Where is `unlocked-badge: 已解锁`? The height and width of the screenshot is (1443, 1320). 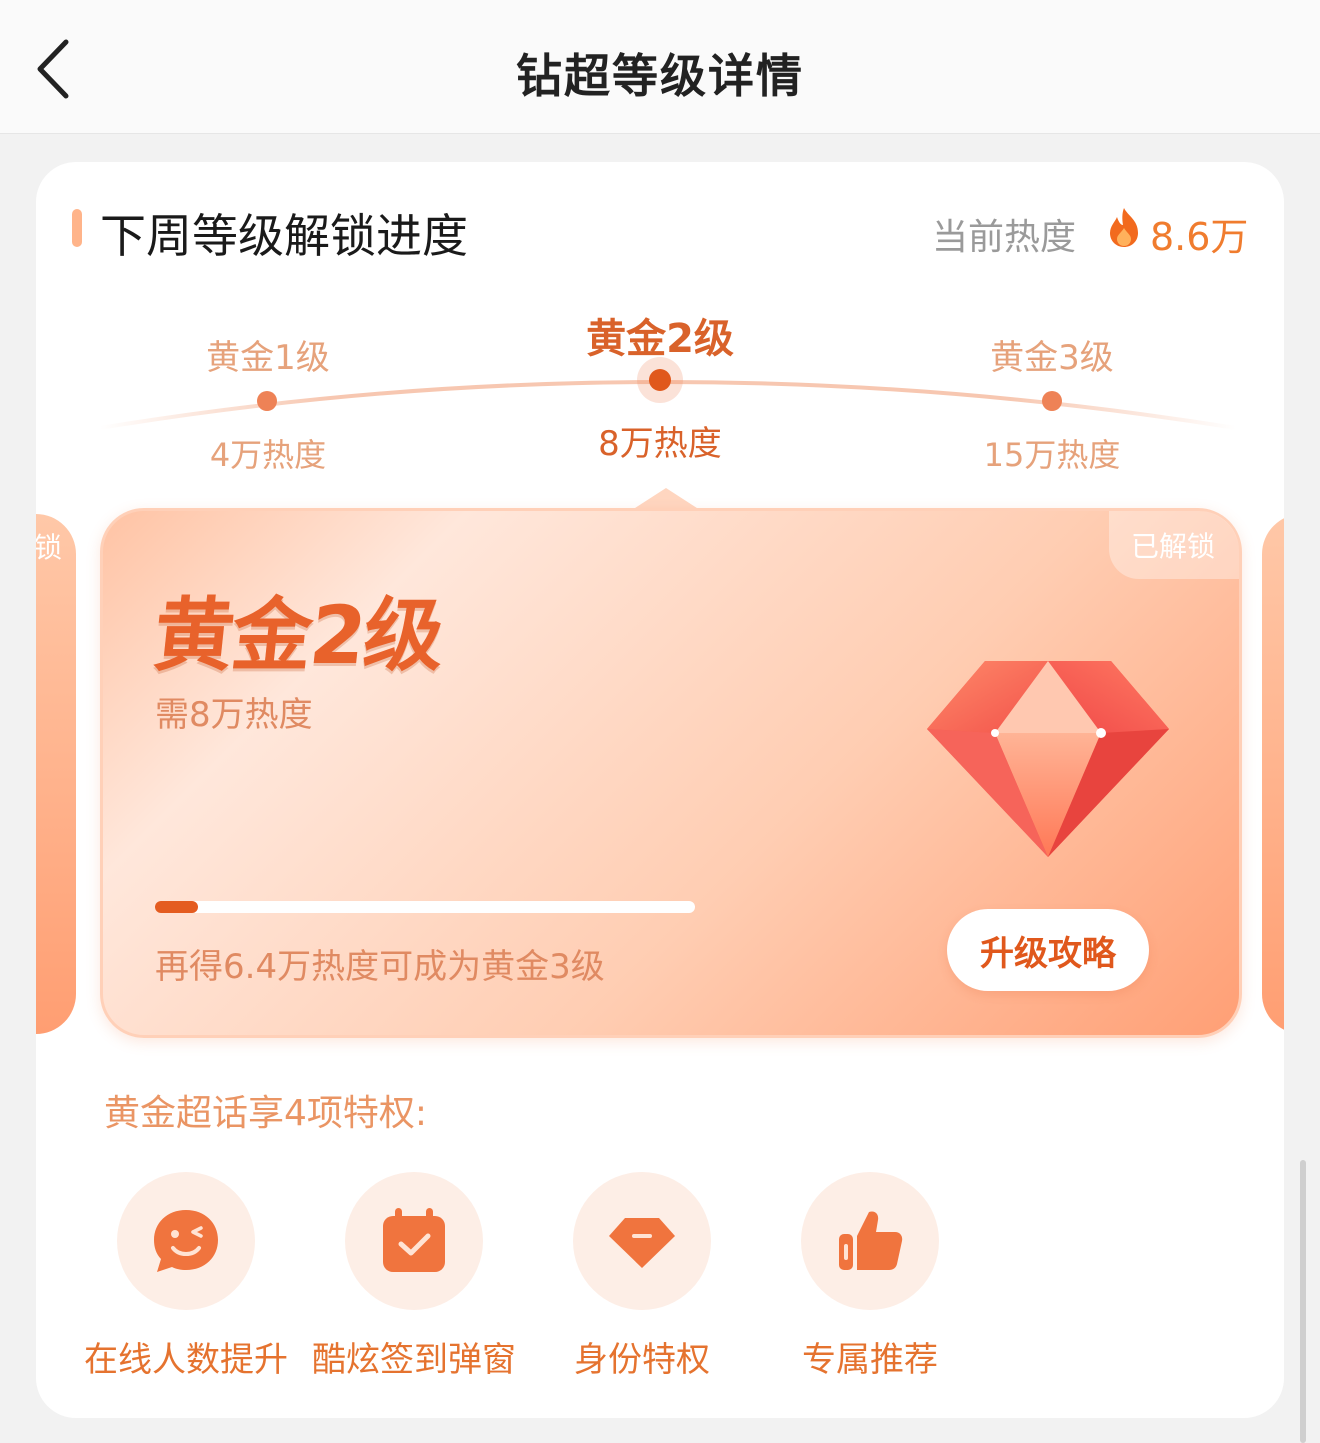
unlocked-badge: 已解锁 is located at coordinates (1173, 545).